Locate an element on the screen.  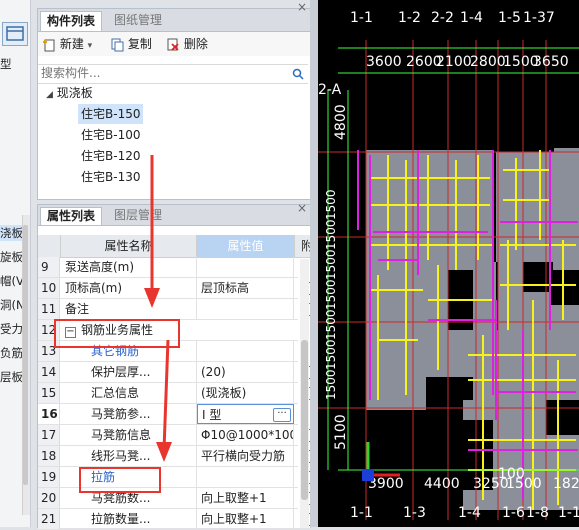
dimension-label-top: 2800 is located at coordinates (488, 62).